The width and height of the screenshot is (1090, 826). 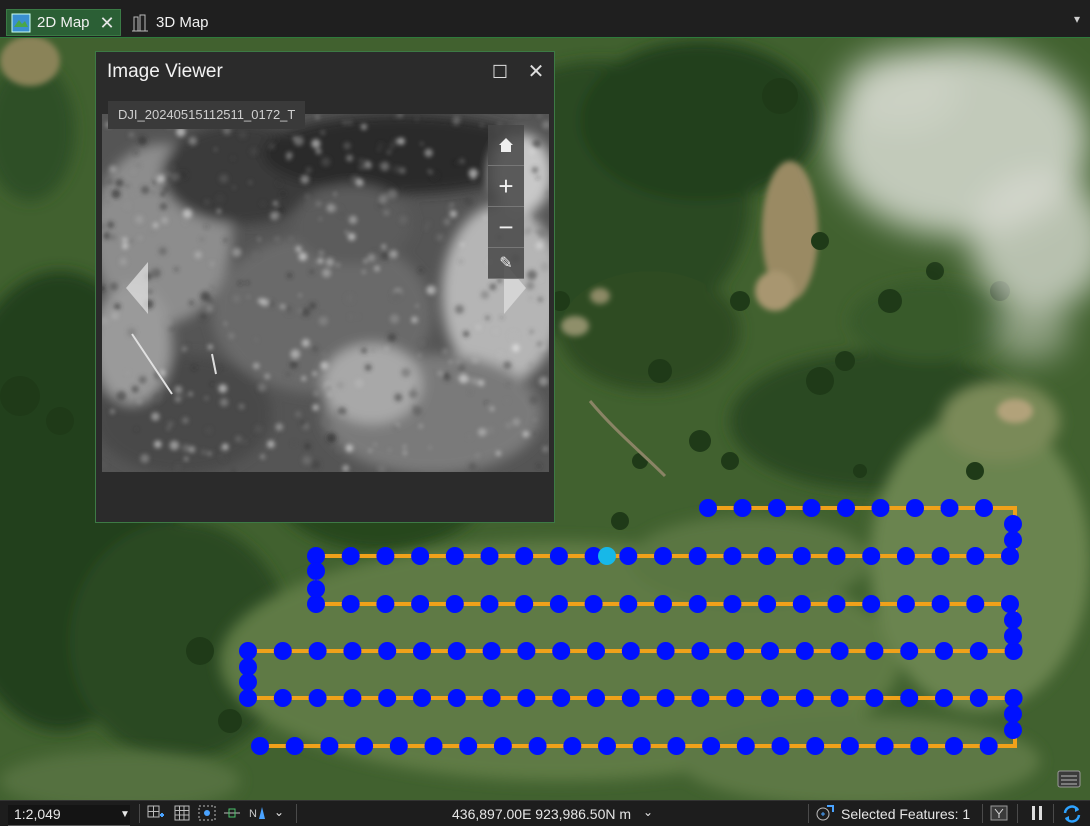 What do you see at coordinates (1037, 813) in the screenshot?
I see `pause-drawing-icon` at bounding box center [1037, 813].